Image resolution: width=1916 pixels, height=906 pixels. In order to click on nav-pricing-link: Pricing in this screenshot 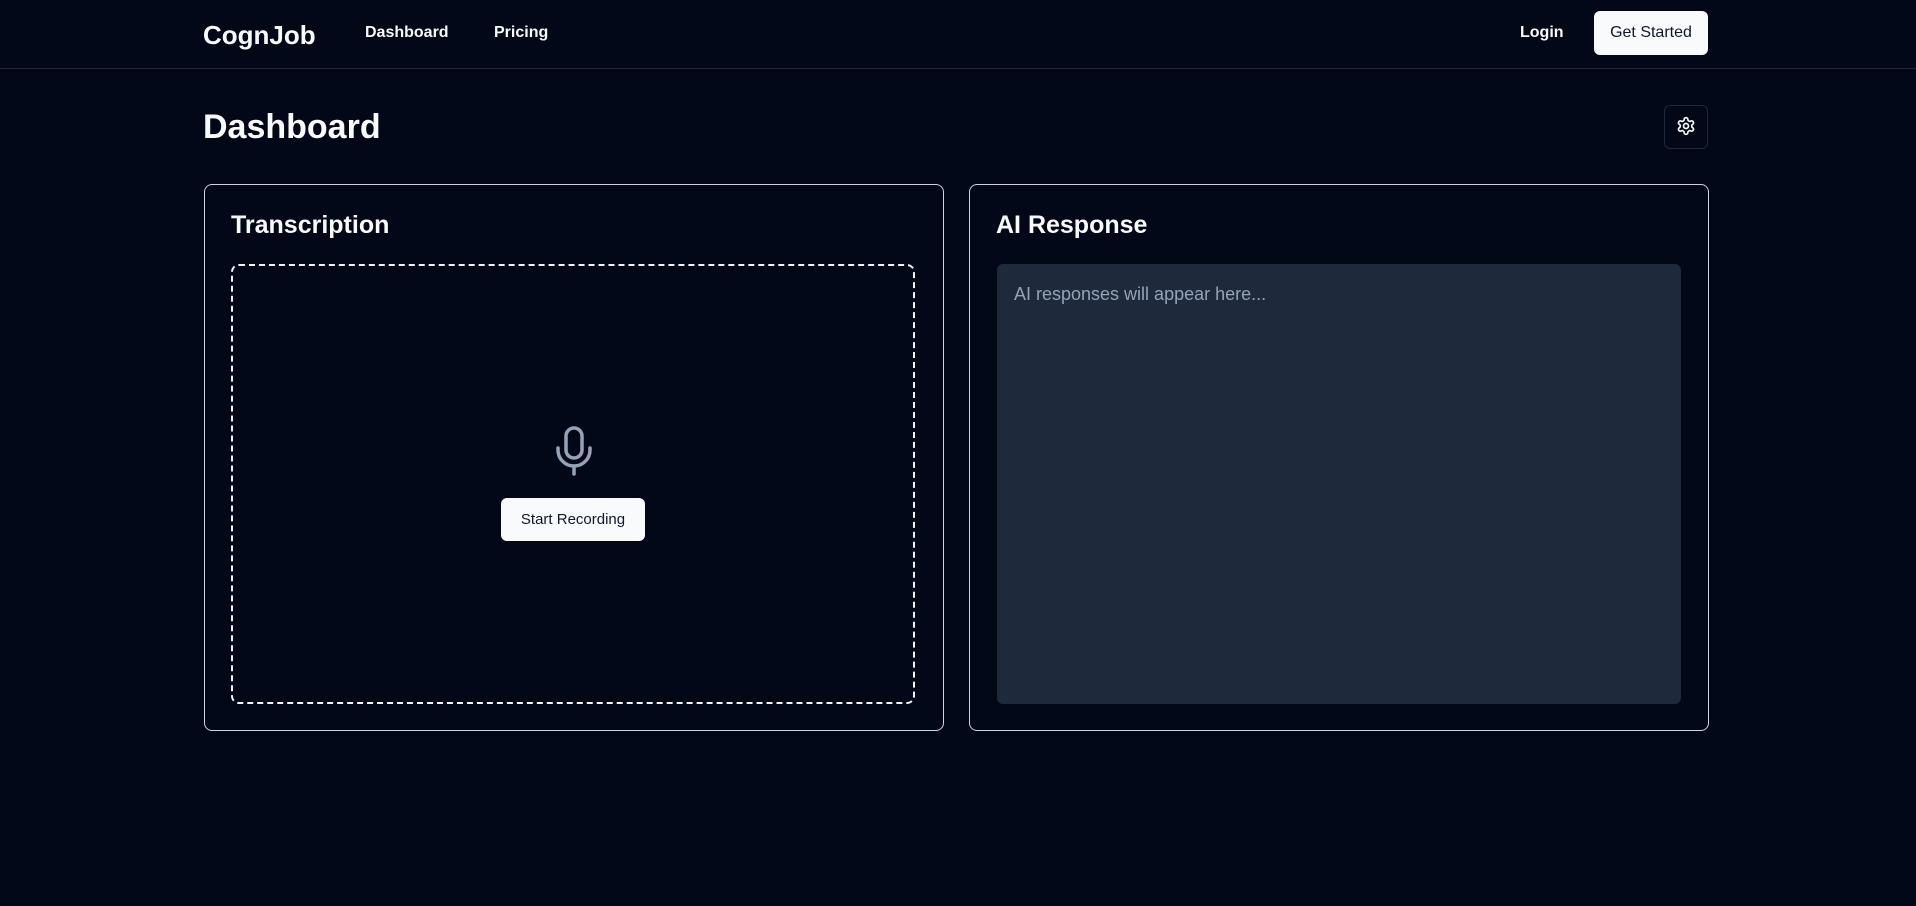, I will do `click(521, 33)`.